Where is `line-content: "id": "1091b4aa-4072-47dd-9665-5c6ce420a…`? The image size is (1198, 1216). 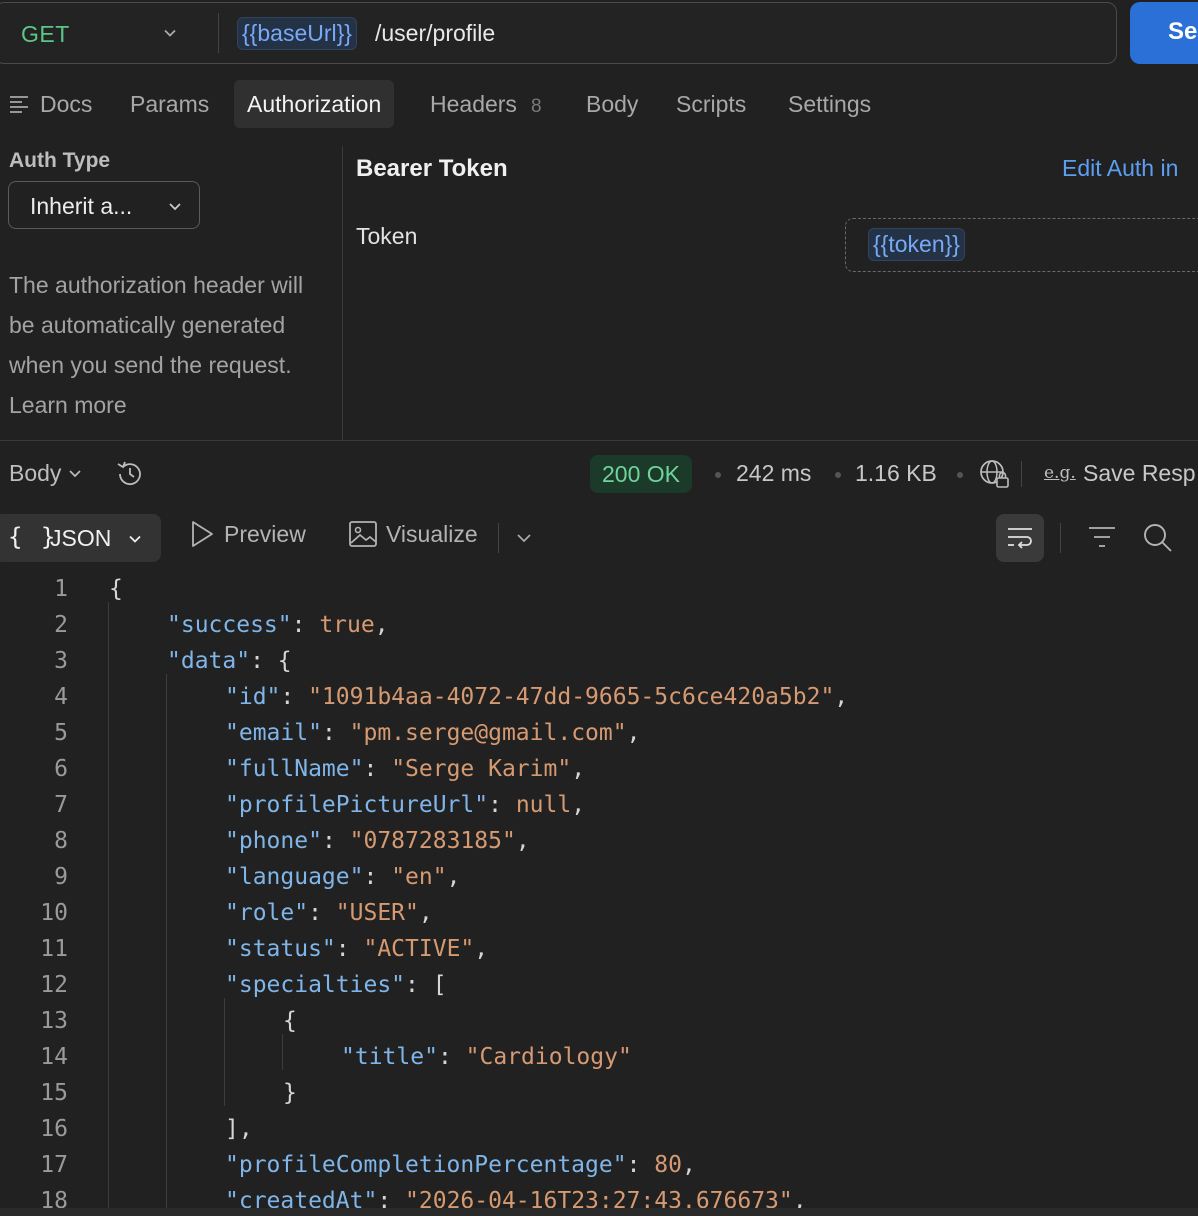 line-content: "id": "1091b4aa-4072-47dd-9665-5c6ce420a… is located at coordinates (536, 697).